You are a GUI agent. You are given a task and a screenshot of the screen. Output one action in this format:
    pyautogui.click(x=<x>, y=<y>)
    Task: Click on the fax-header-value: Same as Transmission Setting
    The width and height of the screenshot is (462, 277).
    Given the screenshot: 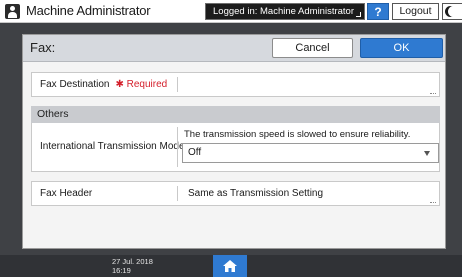 What is the action you would take?
    pyautogui.click(x=256, y=193)
    